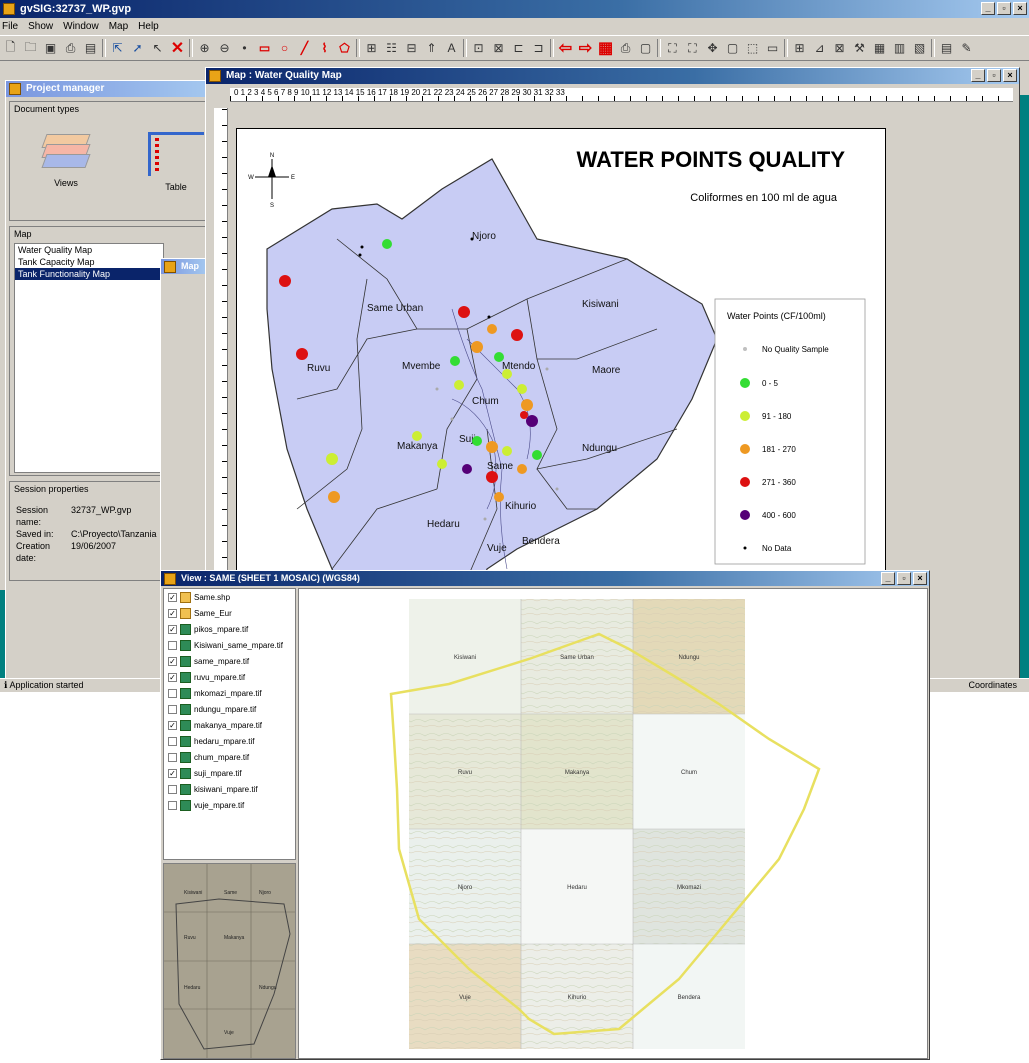 This screenshot has width=1029, height=1063. Describe the element at coordinates (879, 48) in the screenshot. I see `table-icon: ▦` at that location.